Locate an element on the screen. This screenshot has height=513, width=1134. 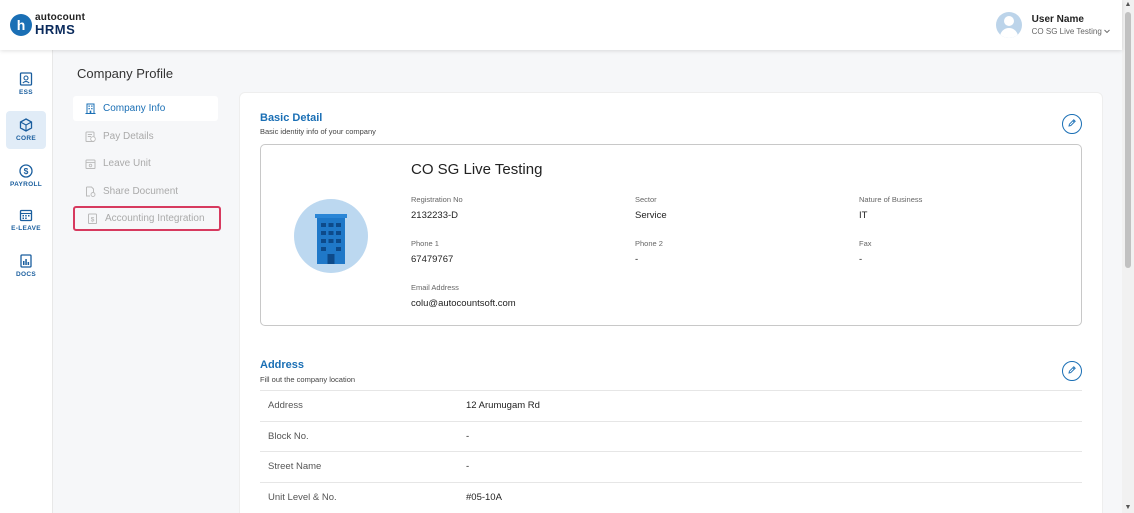
field-label: Sector is located at coordinates (646, 199).